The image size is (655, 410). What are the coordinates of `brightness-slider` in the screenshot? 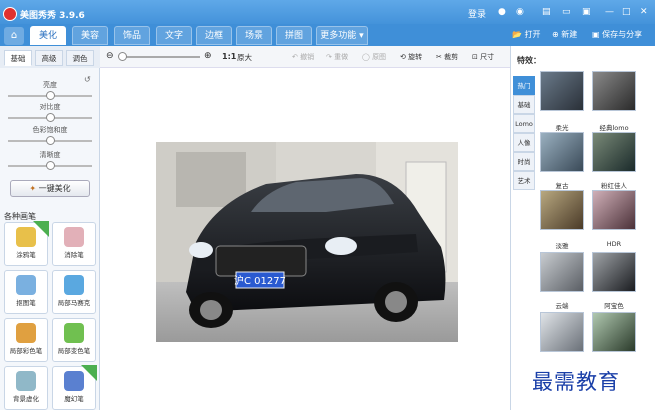 It's located at (50, 95).